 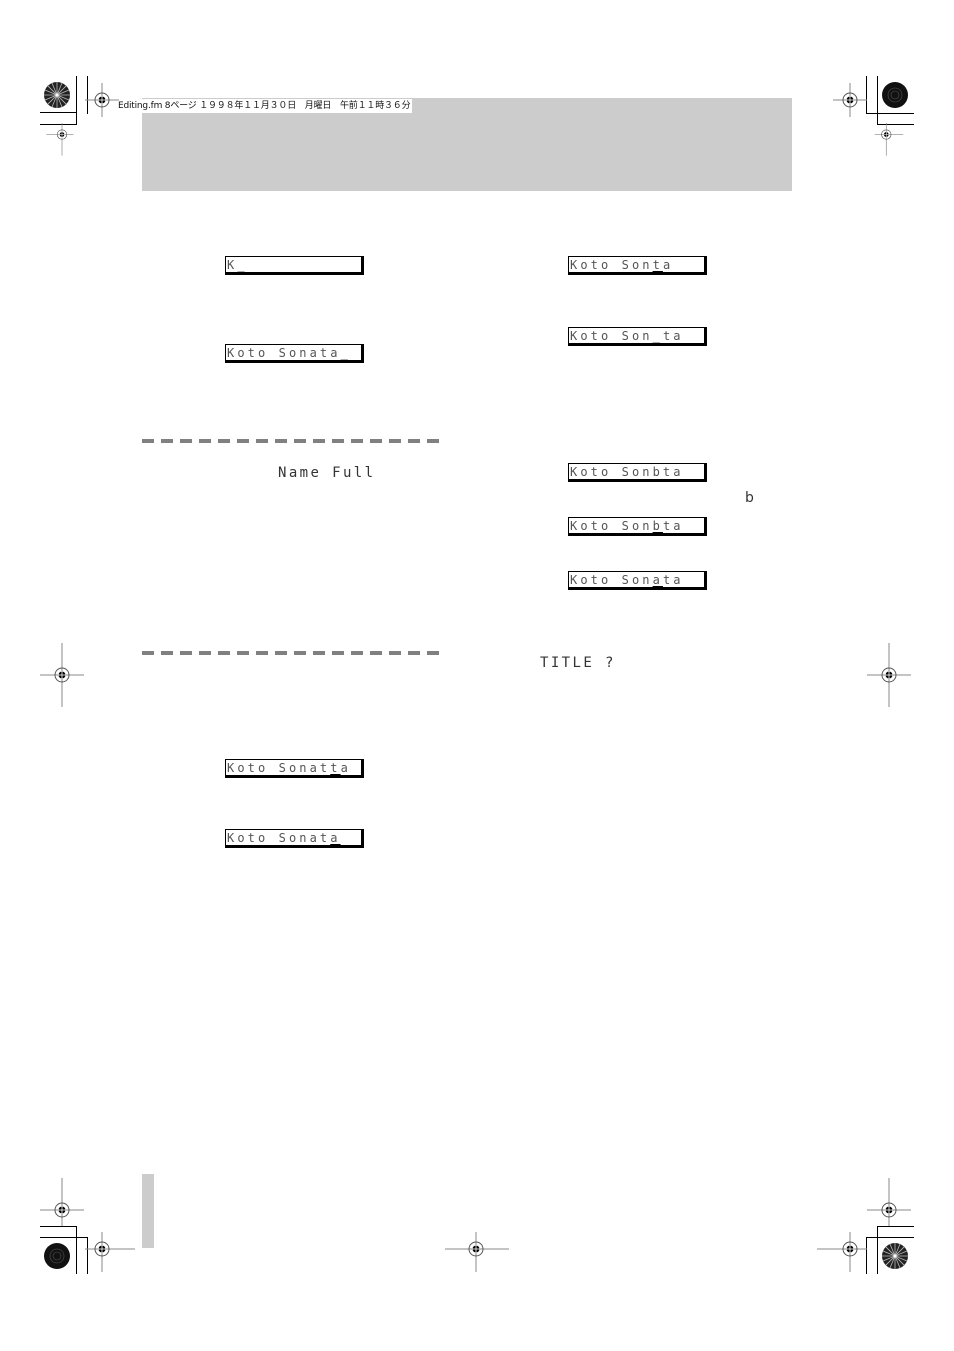 What do you see at coordinates (657, 526) in the screenshot?
I see `lcd-cursor-char: b` at bounding box center [657, 526].